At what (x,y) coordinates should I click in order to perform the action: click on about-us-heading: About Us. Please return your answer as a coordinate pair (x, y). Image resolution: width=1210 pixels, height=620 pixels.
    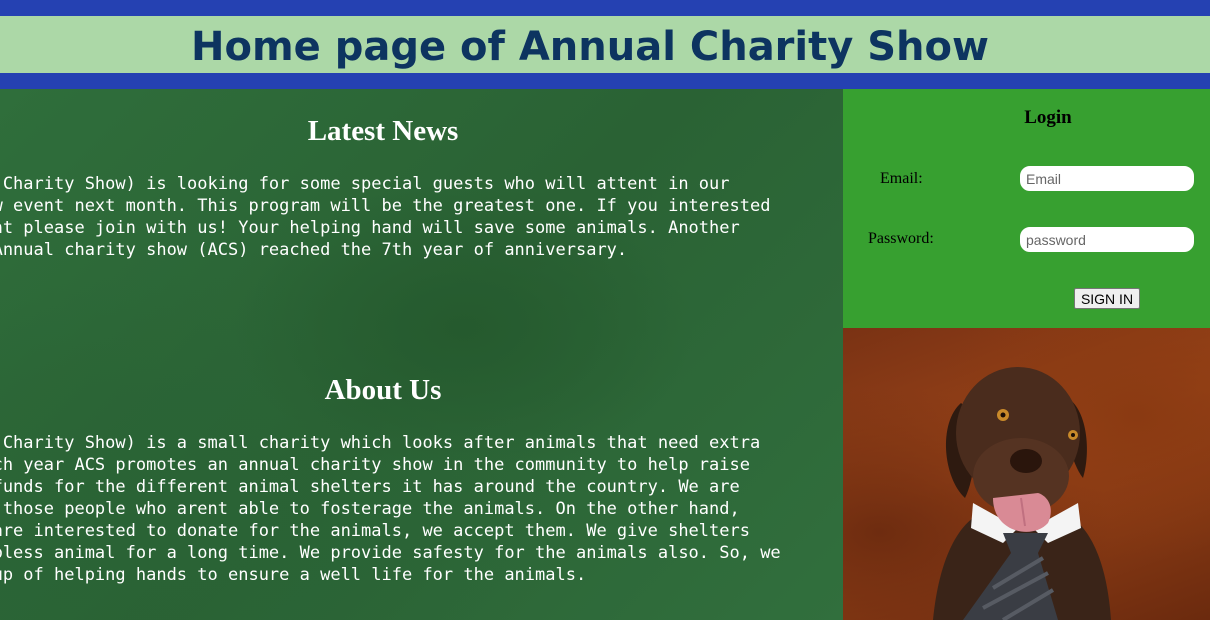
    Looking at the image, I should click on (383, 390).